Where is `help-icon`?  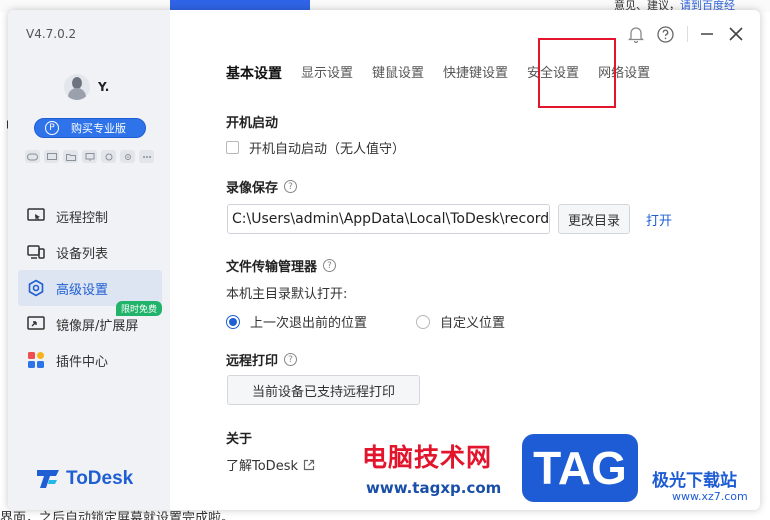 help-icon is located at coordinates (665, 34).